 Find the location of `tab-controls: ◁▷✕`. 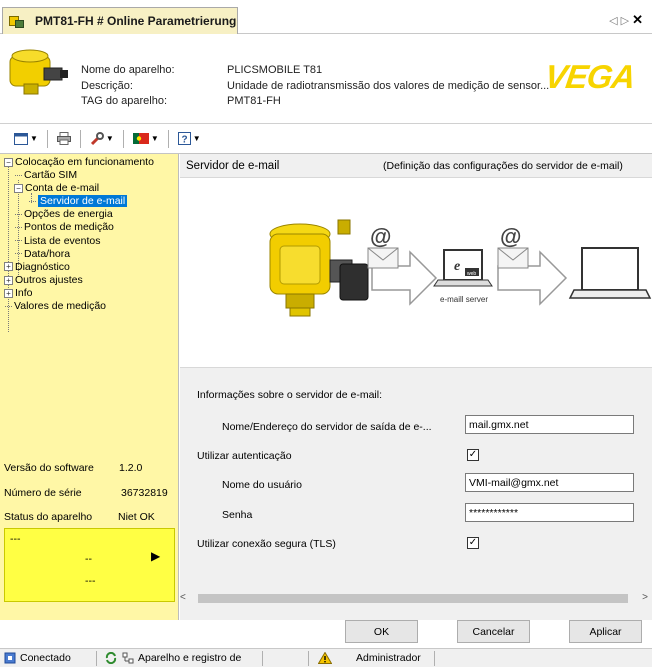

tab-controls: ◁▷✕ is located at coordinates (627, 20).